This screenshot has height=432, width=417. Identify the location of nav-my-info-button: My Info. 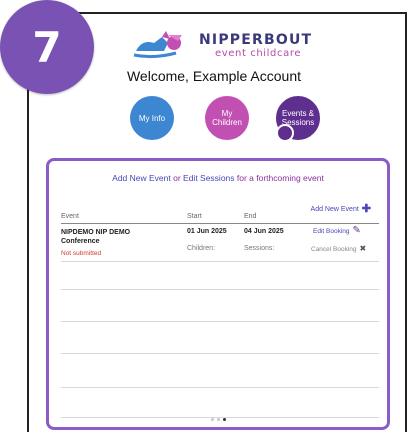
(152, 118).